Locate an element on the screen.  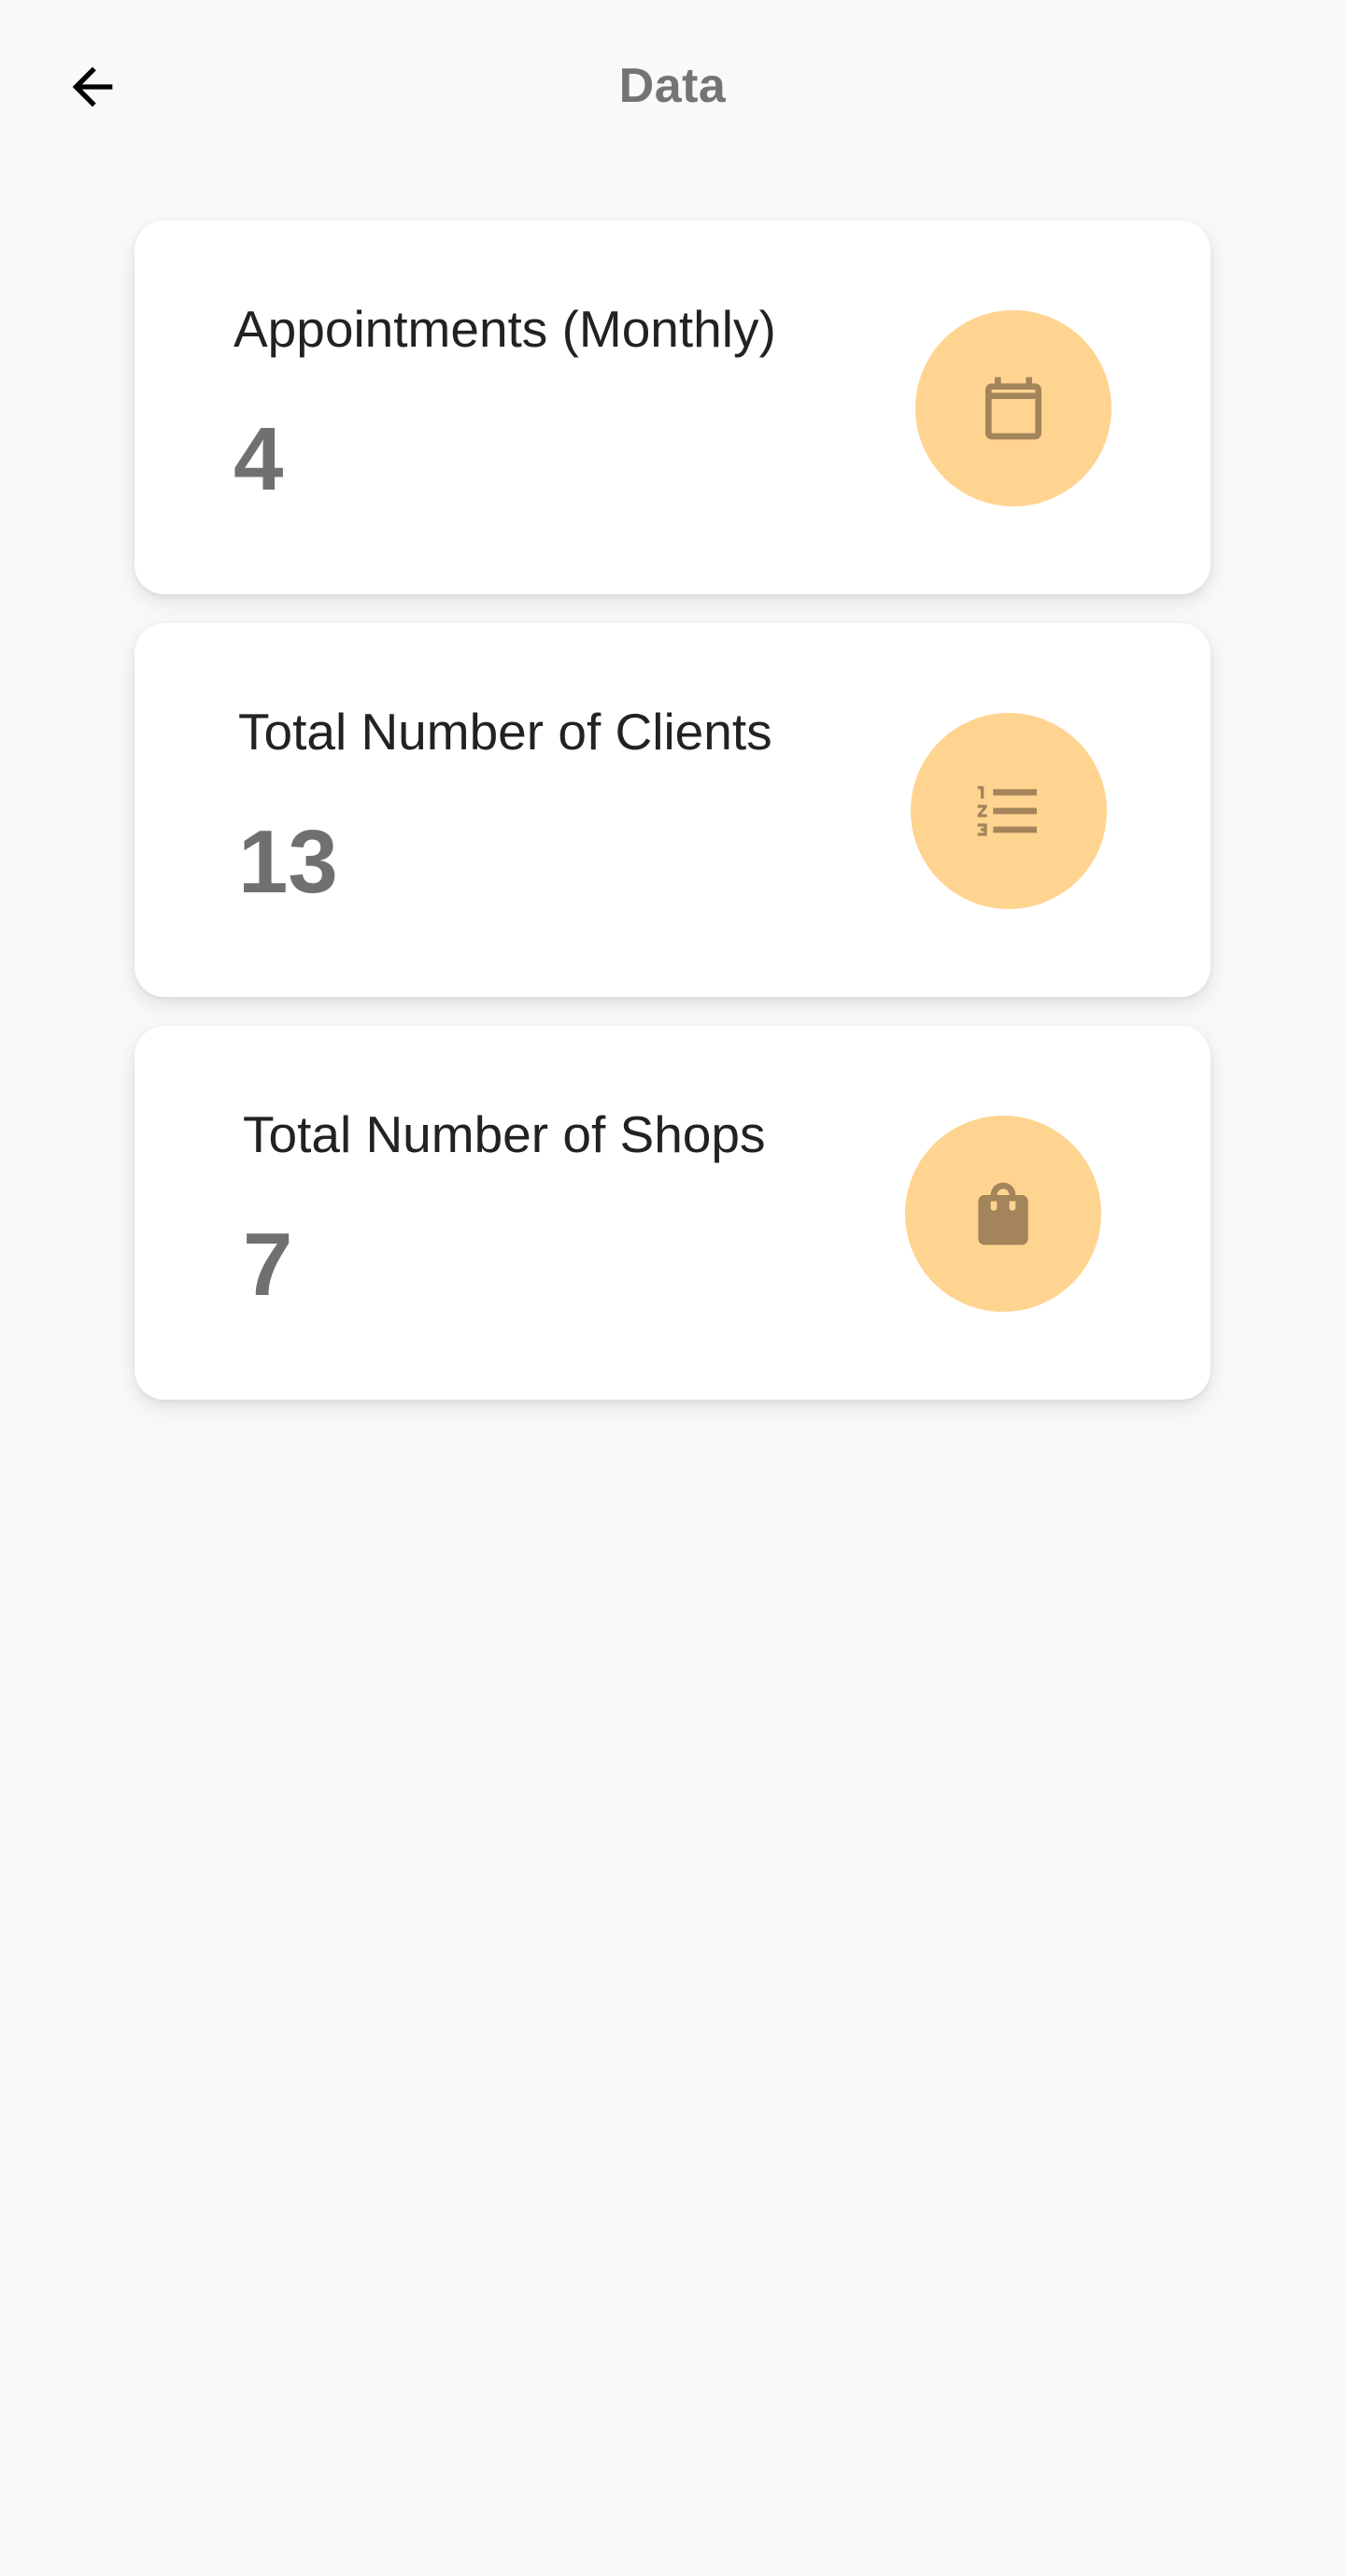
shopping-bag-icon is located at coordinates (1003, 1213).